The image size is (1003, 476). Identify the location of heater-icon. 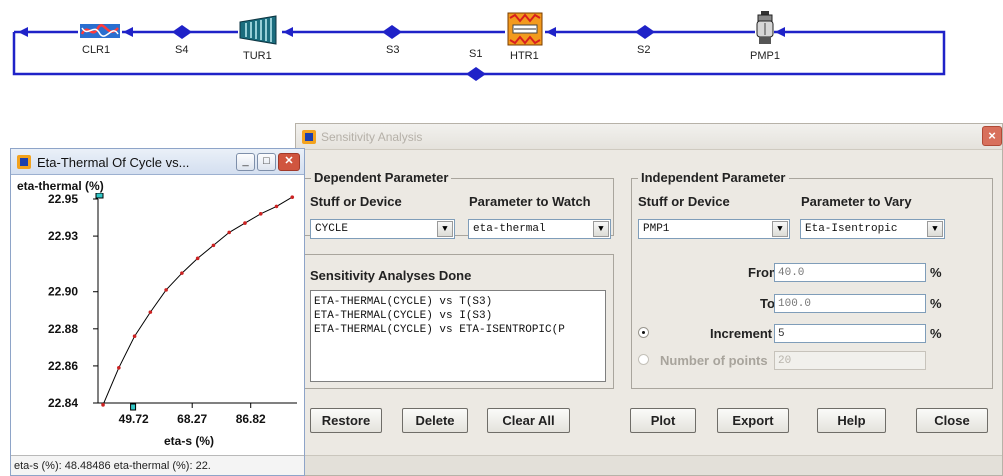
(525, 29).